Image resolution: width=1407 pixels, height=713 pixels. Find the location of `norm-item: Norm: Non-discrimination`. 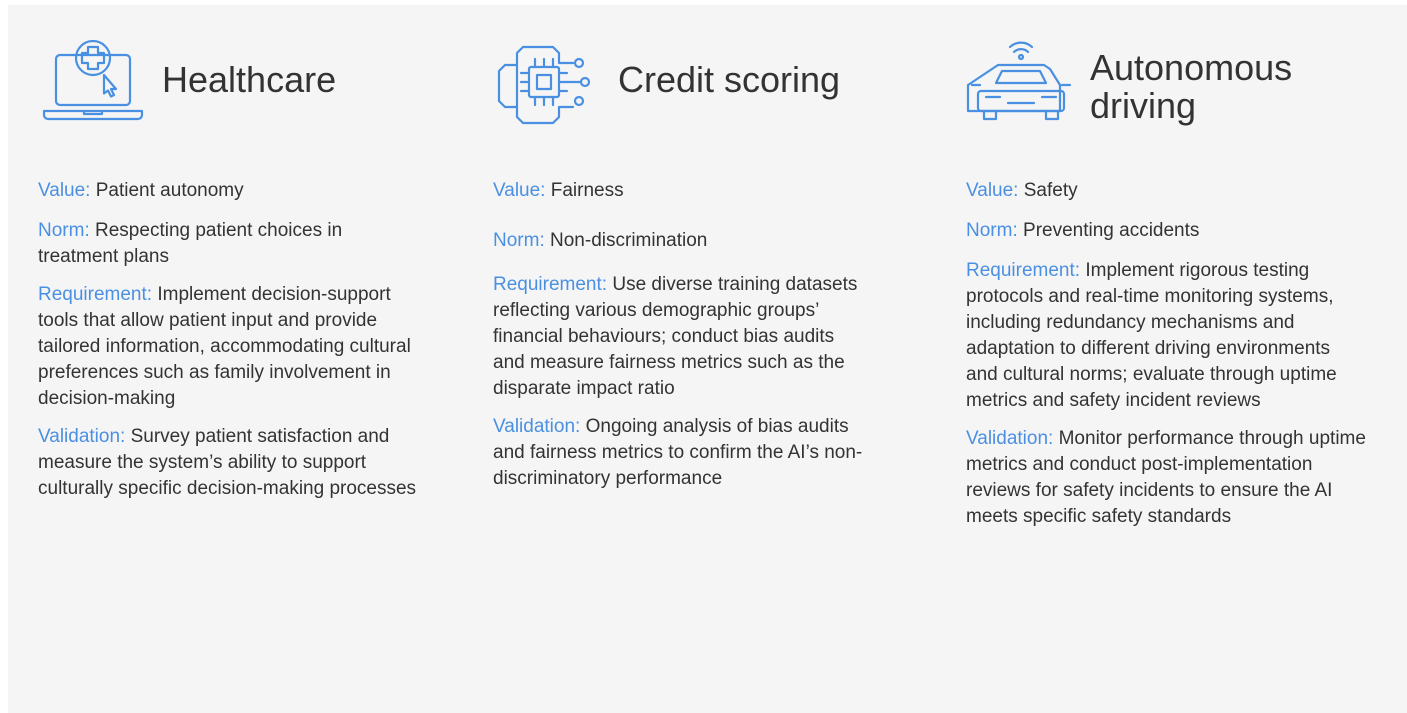

norm-item: Norm: Non-discrimination is located at coordinates (680, 241).